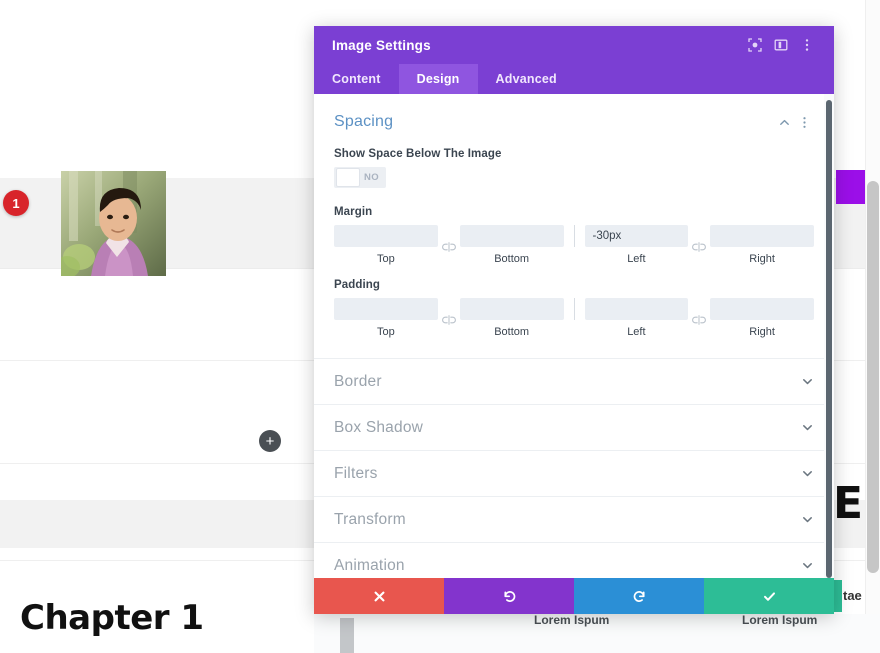  What do you see at coordinates (762, 259) in the screenshot?
I see `margin-right-caption: Right` at bounding box center [762, 259].